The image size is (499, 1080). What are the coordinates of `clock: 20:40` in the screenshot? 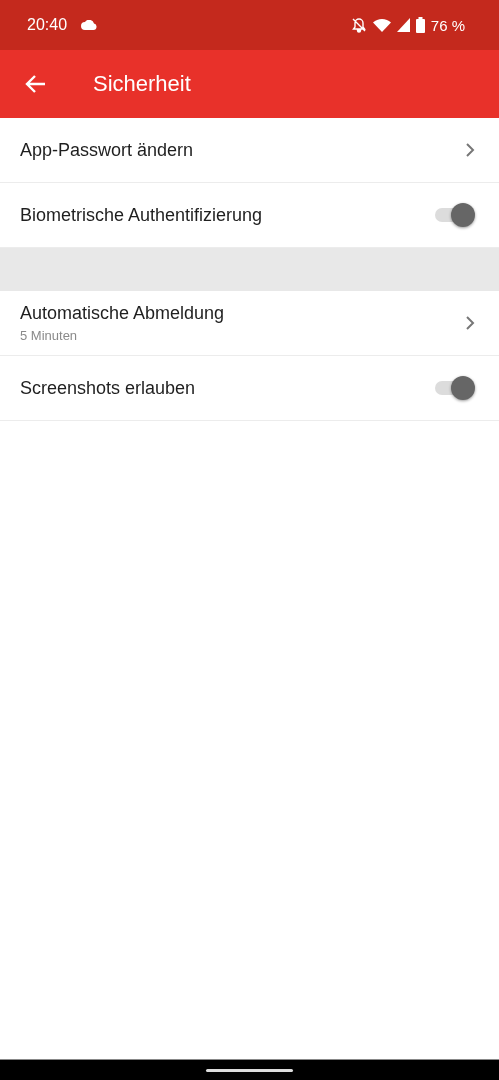 It's located at (47, 25).